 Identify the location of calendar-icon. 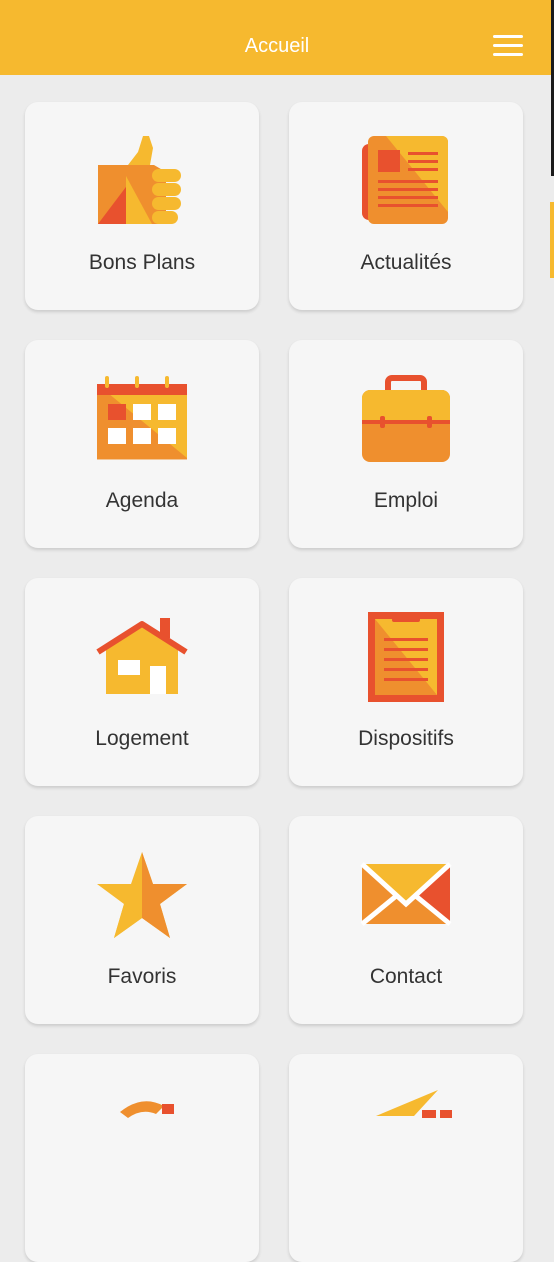
(142, 420).